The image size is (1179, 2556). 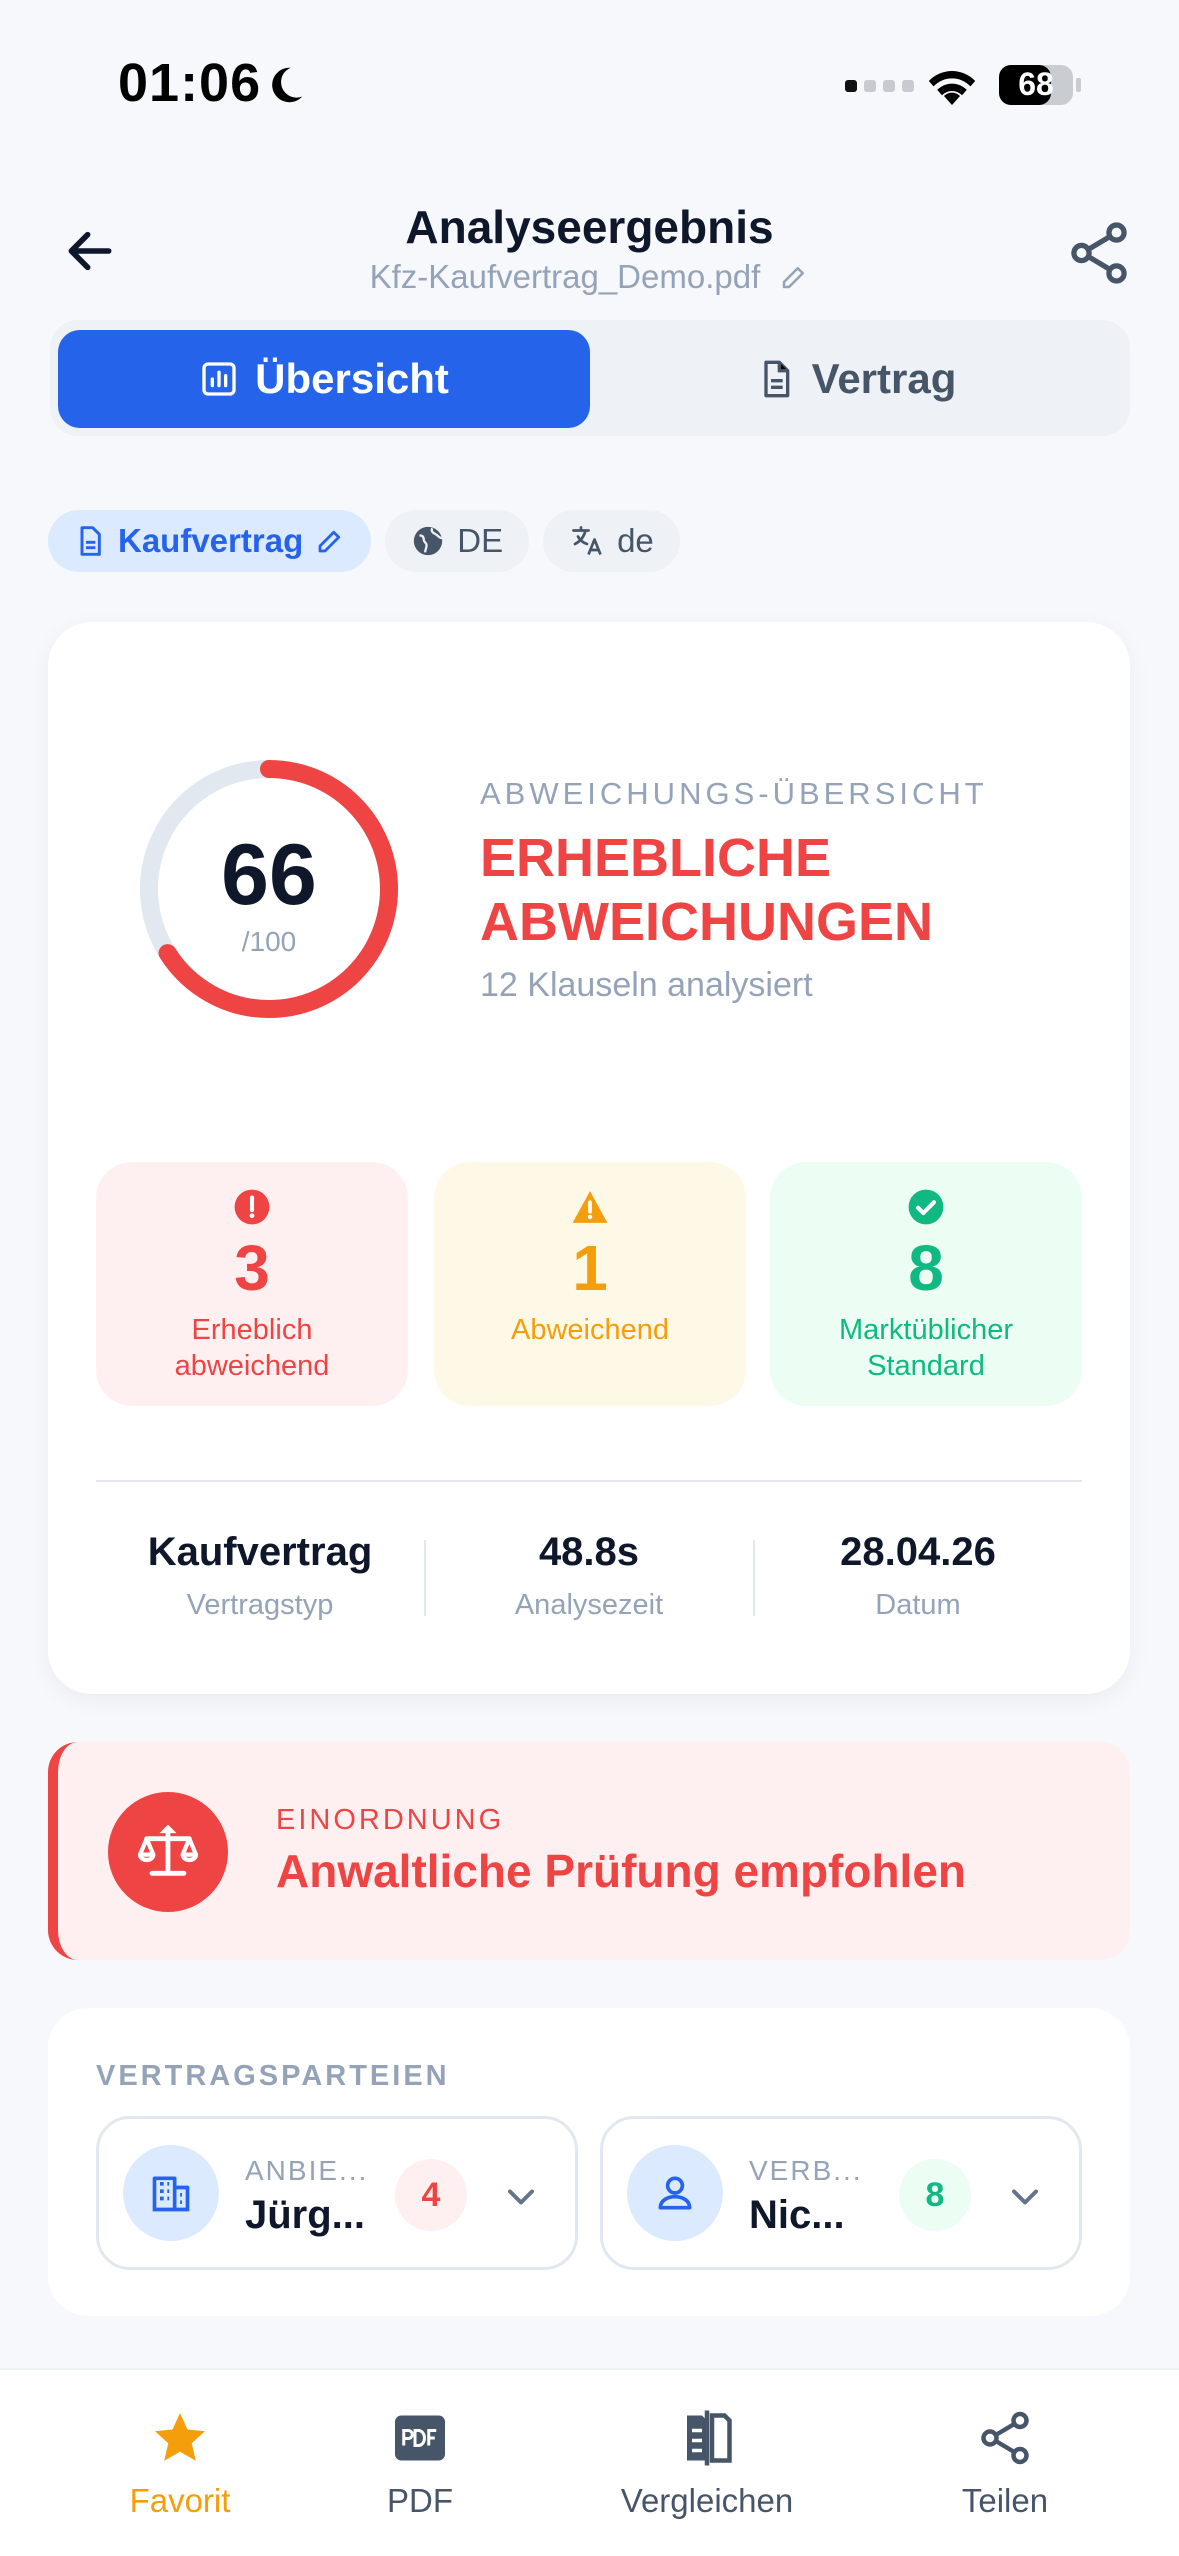 I want to click on party-provider-count: 4, so click(x=431, y=2195).